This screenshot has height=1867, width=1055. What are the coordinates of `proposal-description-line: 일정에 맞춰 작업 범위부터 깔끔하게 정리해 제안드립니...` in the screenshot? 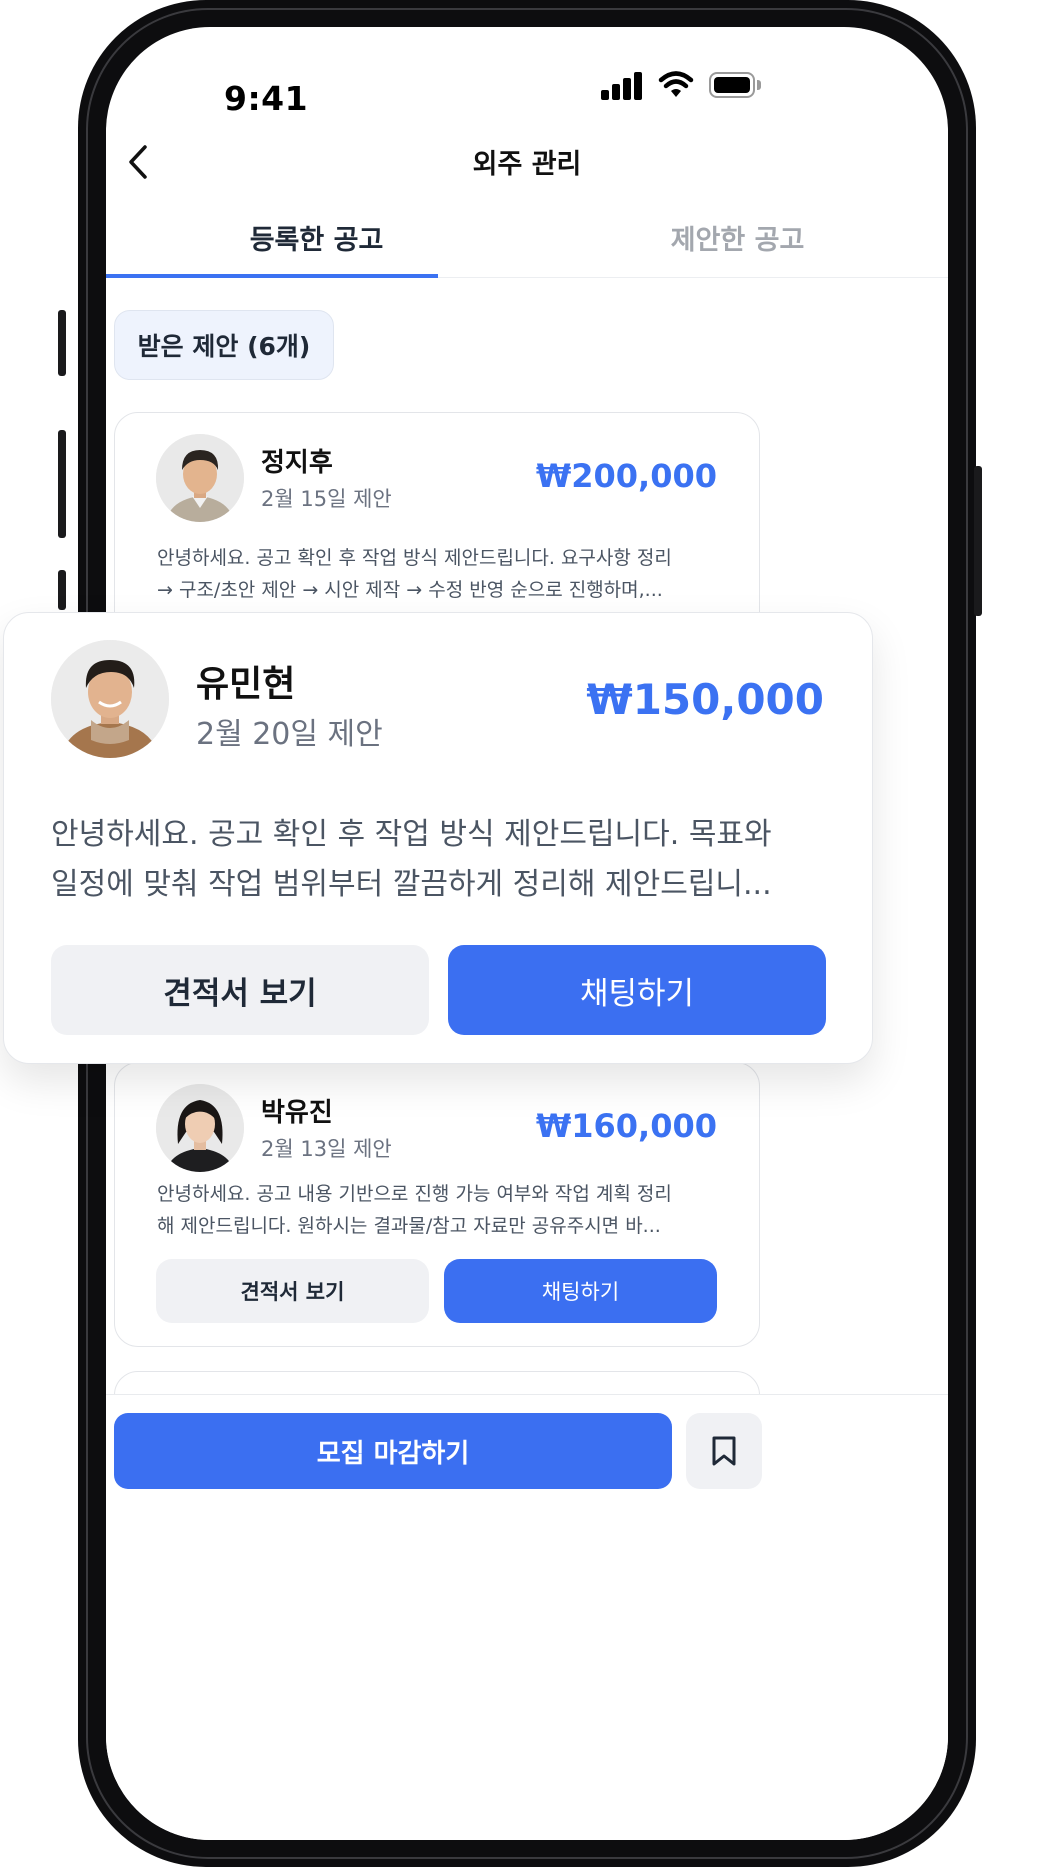 It's located at (411, 884).